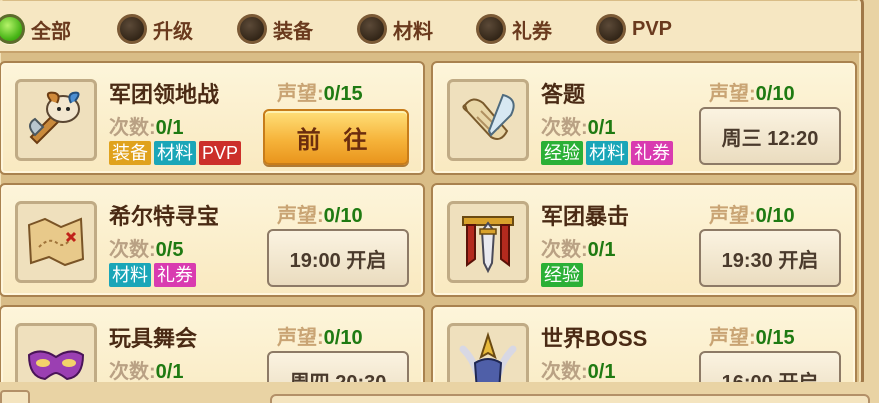  What do you see at coordinates (212, 240) in the screenshot?
I see `activity-card-treasure-hunt: 希尔特寻宝 次数:0/5 声望:0/10 材料 礼券 19:00 开启` at bounding box center [212, 240].